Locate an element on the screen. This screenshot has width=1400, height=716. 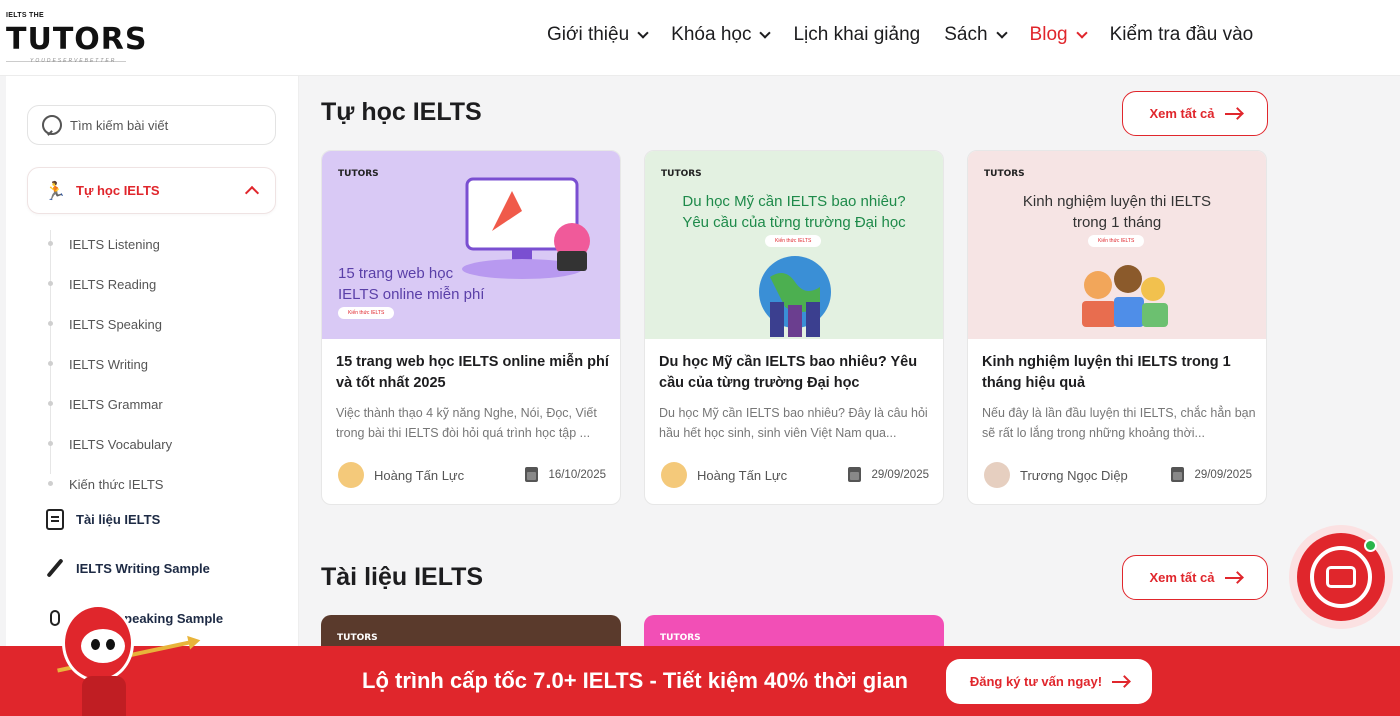
section-title-tu-hoc: Tự học IELTS is located at coordinates (401, 112).